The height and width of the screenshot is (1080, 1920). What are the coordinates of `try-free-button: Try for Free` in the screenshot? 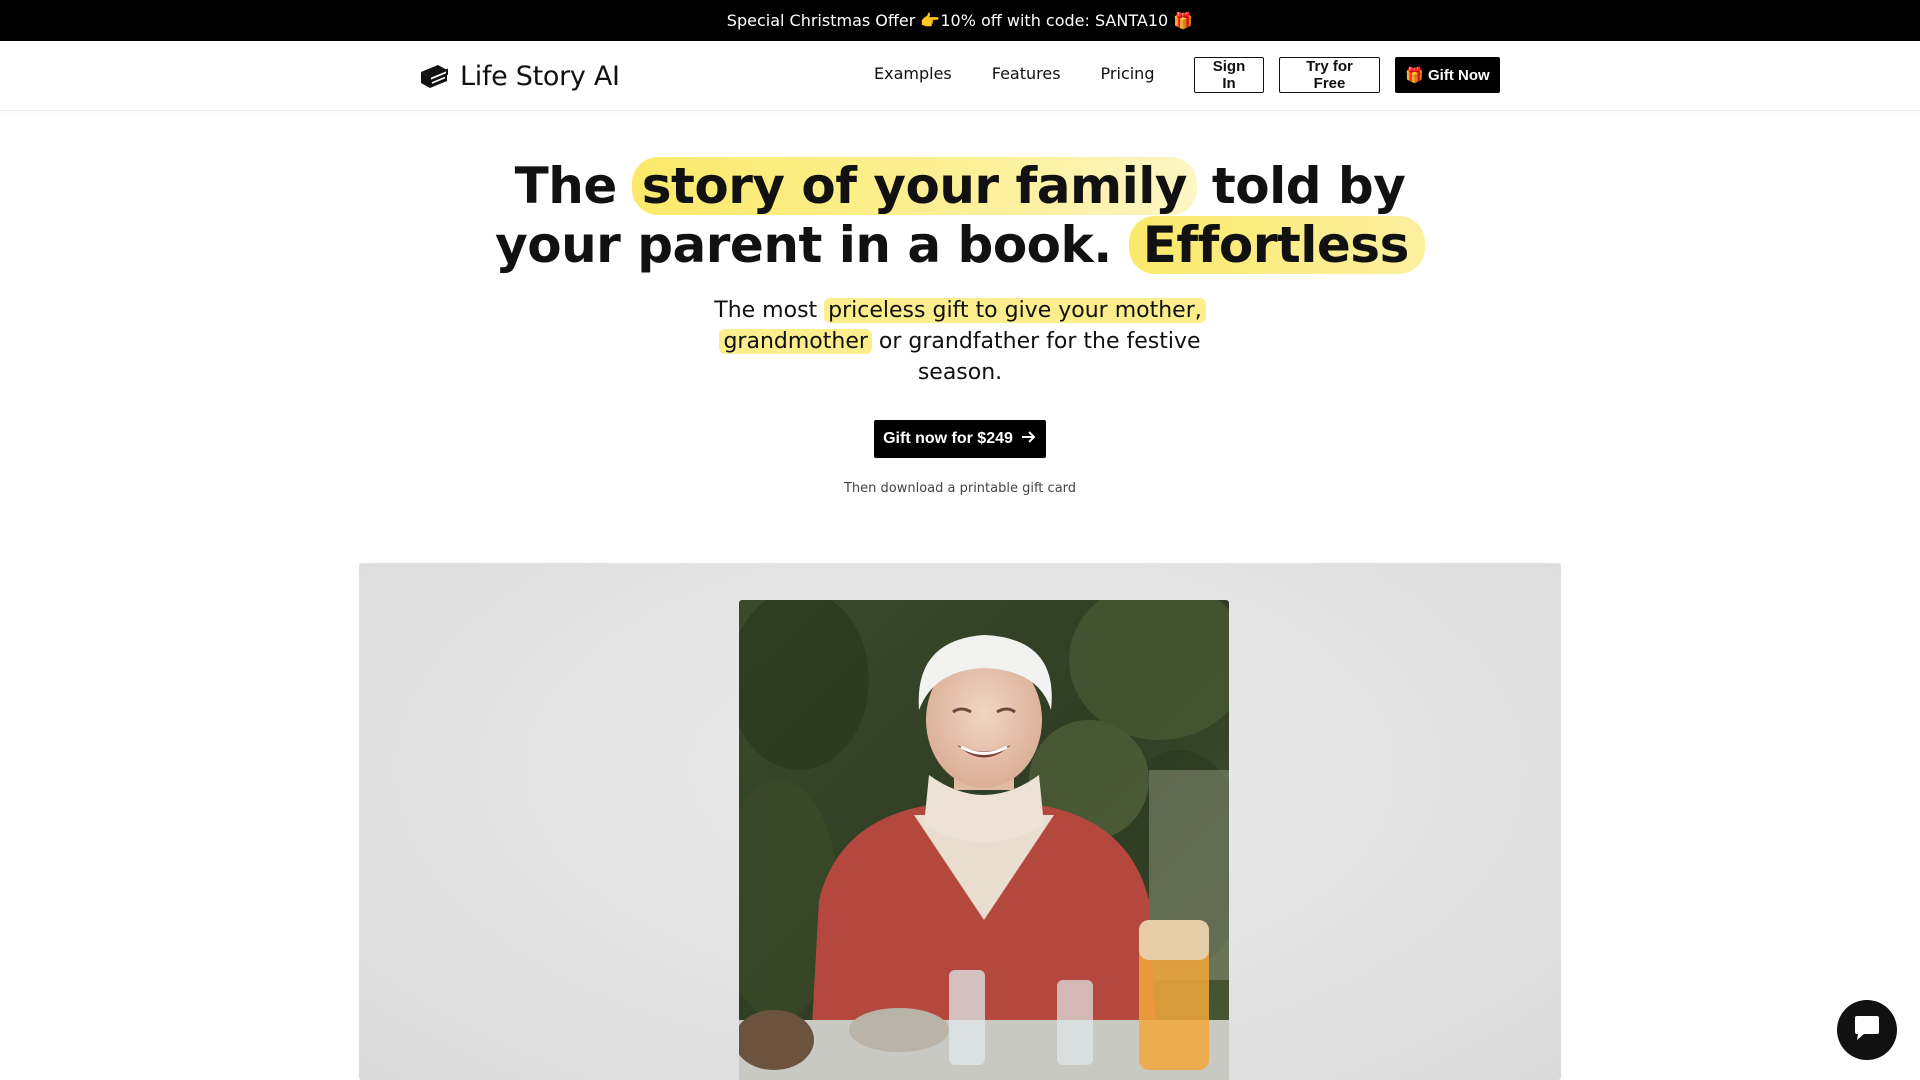 It's located at (1329, 75).